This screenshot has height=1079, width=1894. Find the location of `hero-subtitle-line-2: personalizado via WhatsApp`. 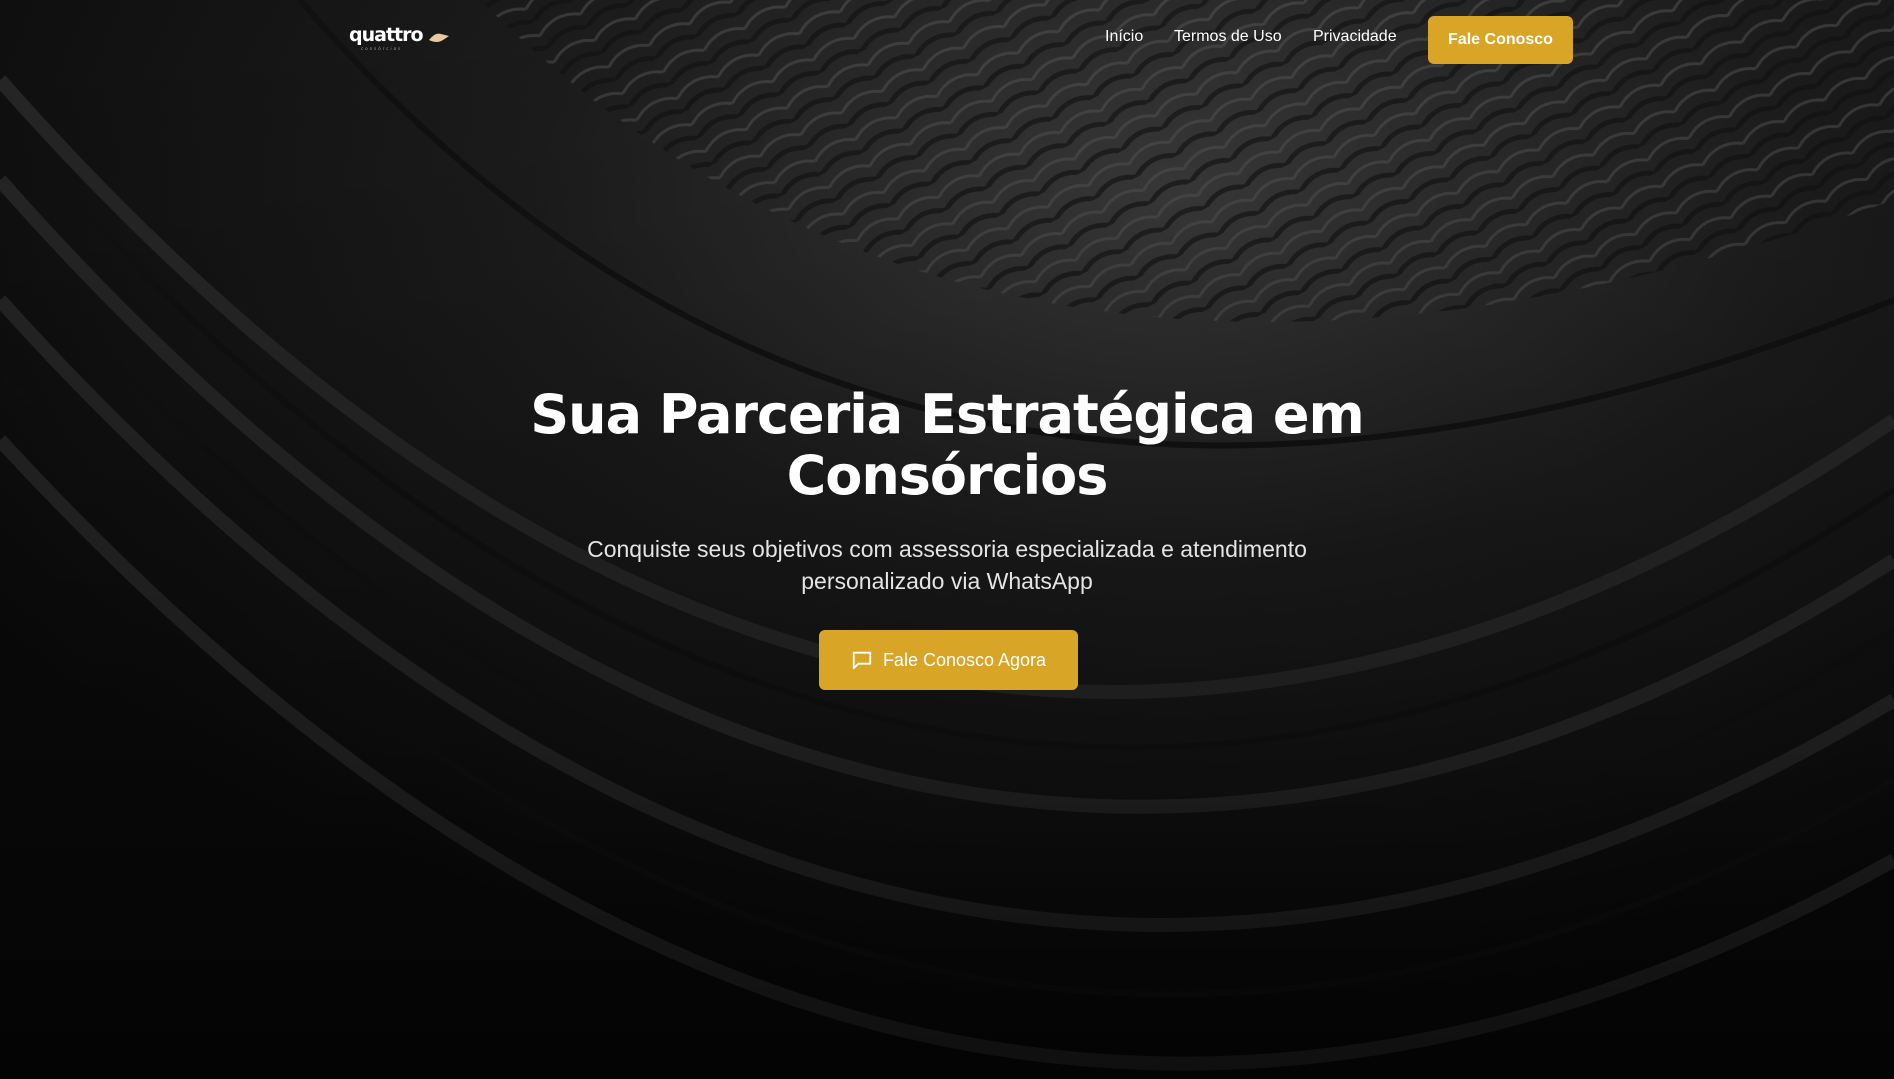

hero-subtitle-line-2: personalizado via WhatsApp is located at coordinates (947, 581).